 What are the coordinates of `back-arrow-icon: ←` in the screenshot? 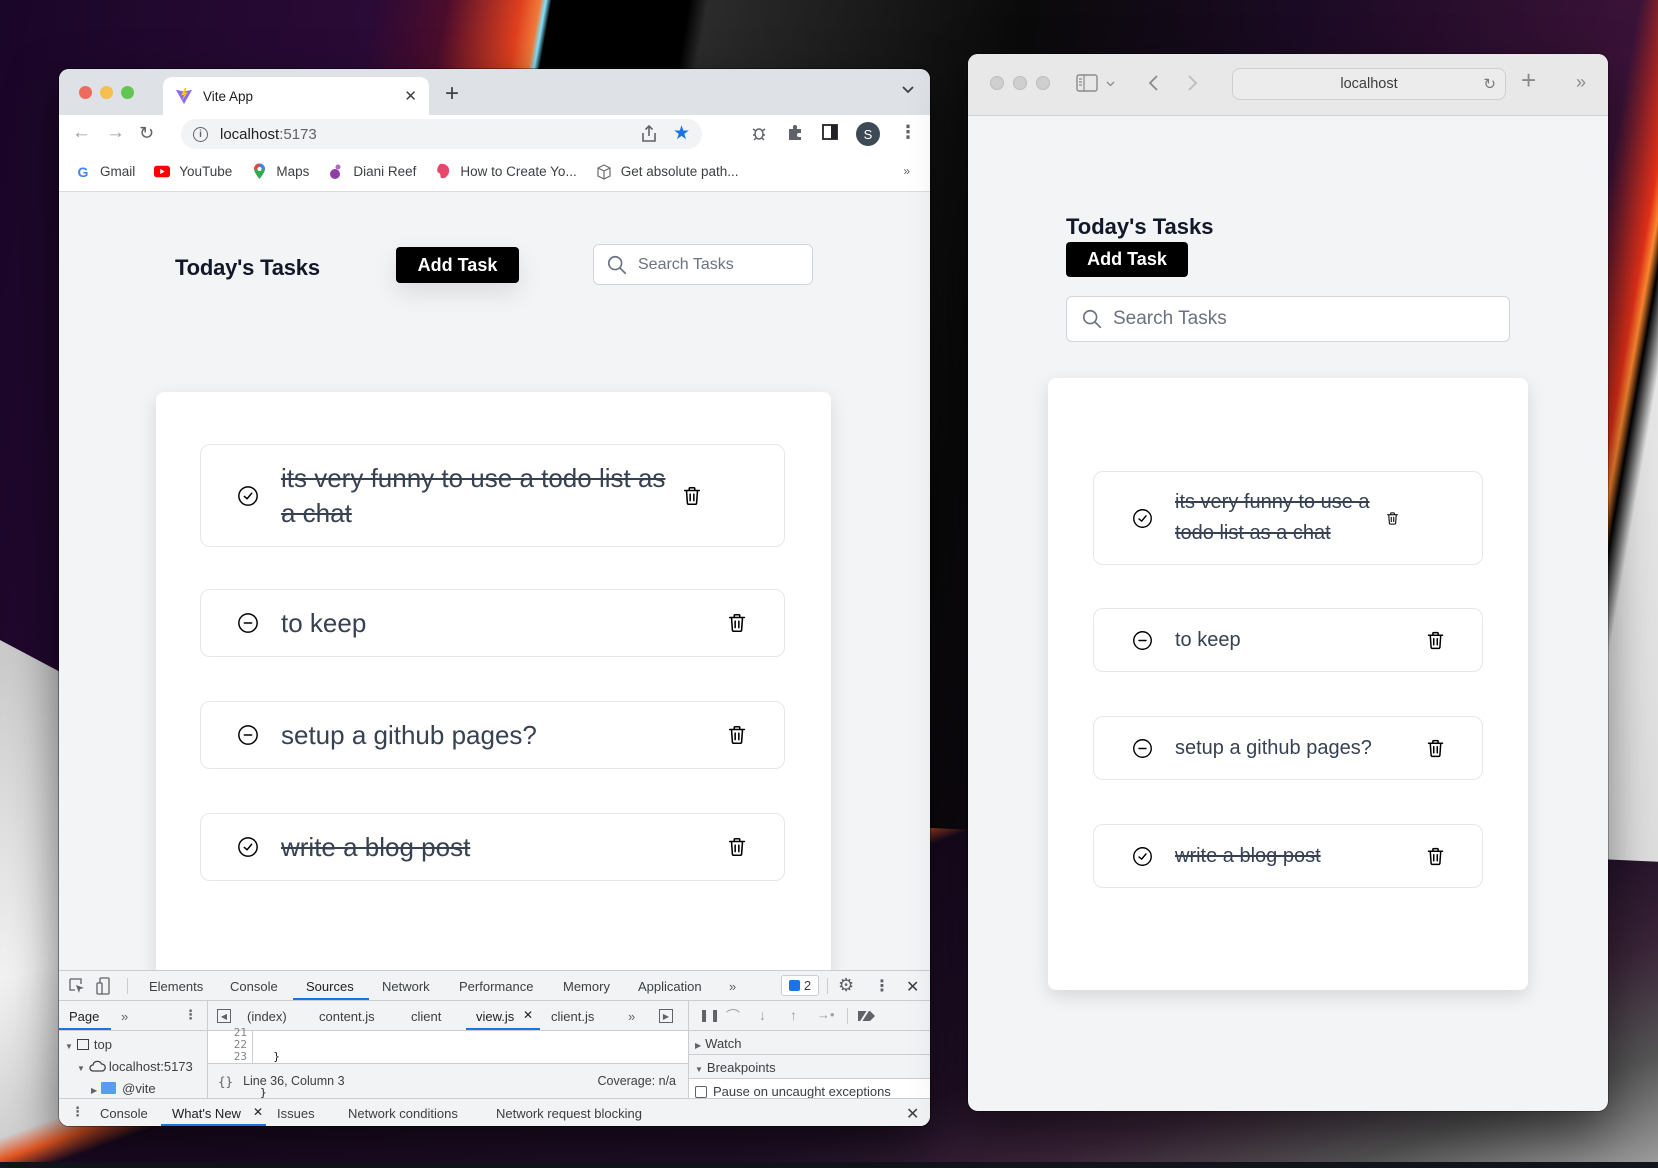 It's located at (81, 133).